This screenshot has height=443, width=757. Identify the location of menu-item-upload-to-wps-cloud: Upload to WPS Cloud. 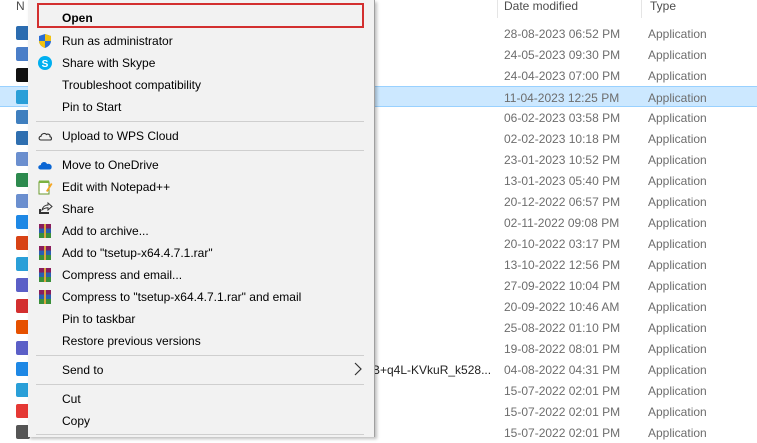
(200, 136).